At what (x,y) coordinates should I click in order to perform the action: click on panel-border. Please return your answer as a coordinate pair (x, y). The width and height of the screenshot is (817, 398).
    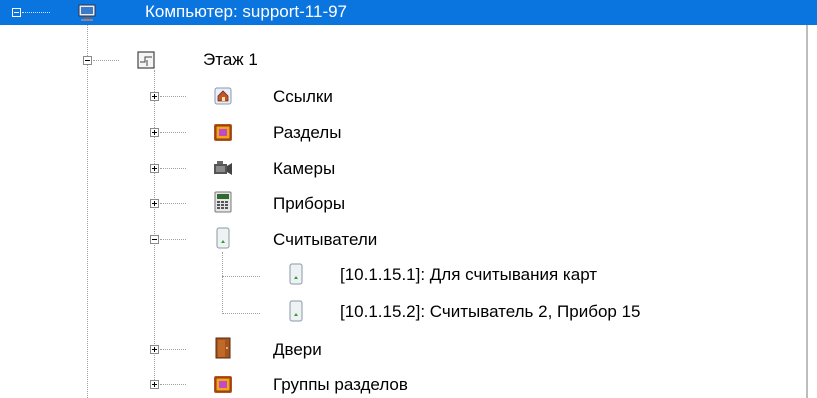
    Looking at the image, I should click on (807, 211).